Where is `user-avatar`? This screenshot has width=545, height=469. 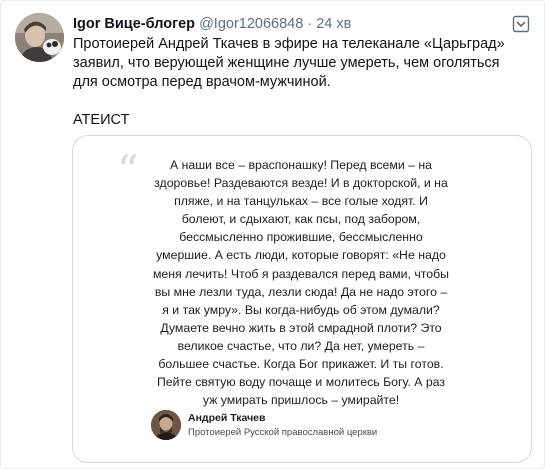
user-avatar is located at coordinates (39, 37).